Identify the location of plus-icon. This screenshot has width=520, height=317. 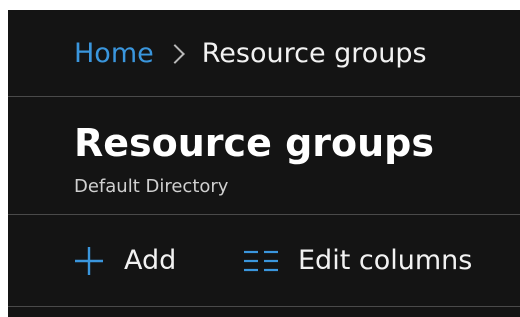
(89, 260).